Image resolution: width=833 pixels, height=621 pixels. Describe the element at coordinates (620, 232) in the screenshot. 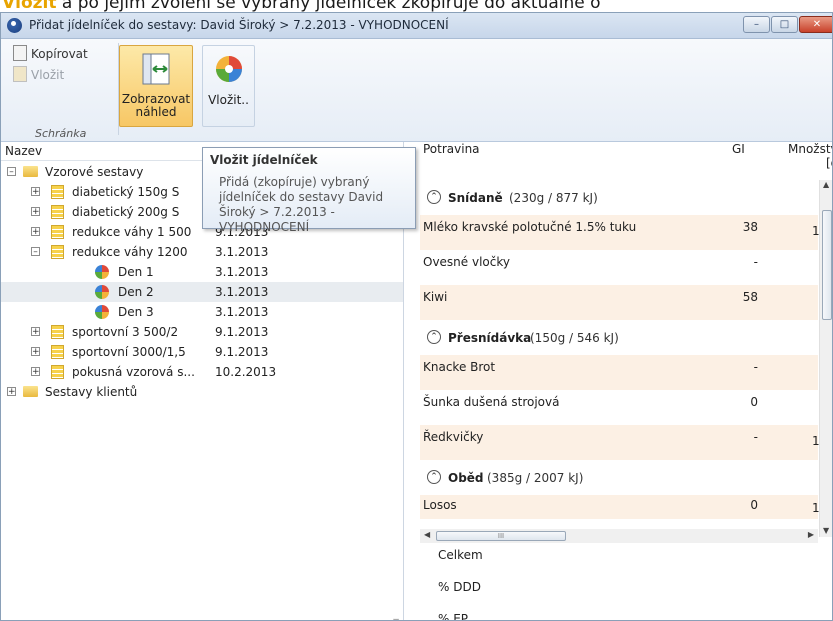

I see `table-row: Mléko kravské polotučné 1.5% tuku 38 1` at that location.